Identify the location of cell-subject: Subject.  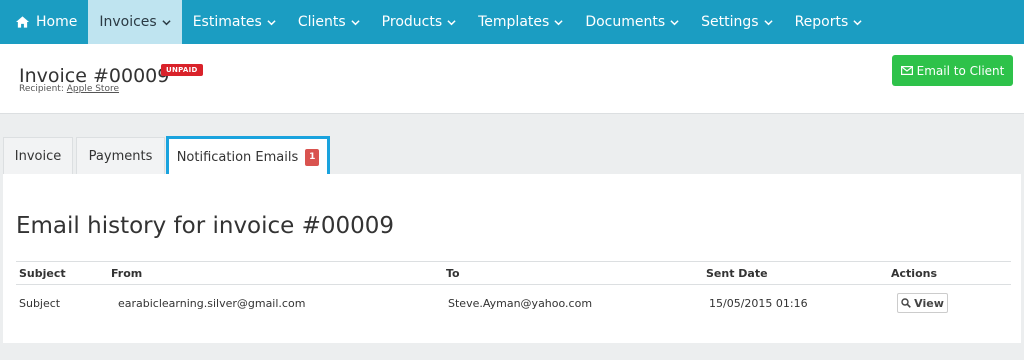
(40, 303).